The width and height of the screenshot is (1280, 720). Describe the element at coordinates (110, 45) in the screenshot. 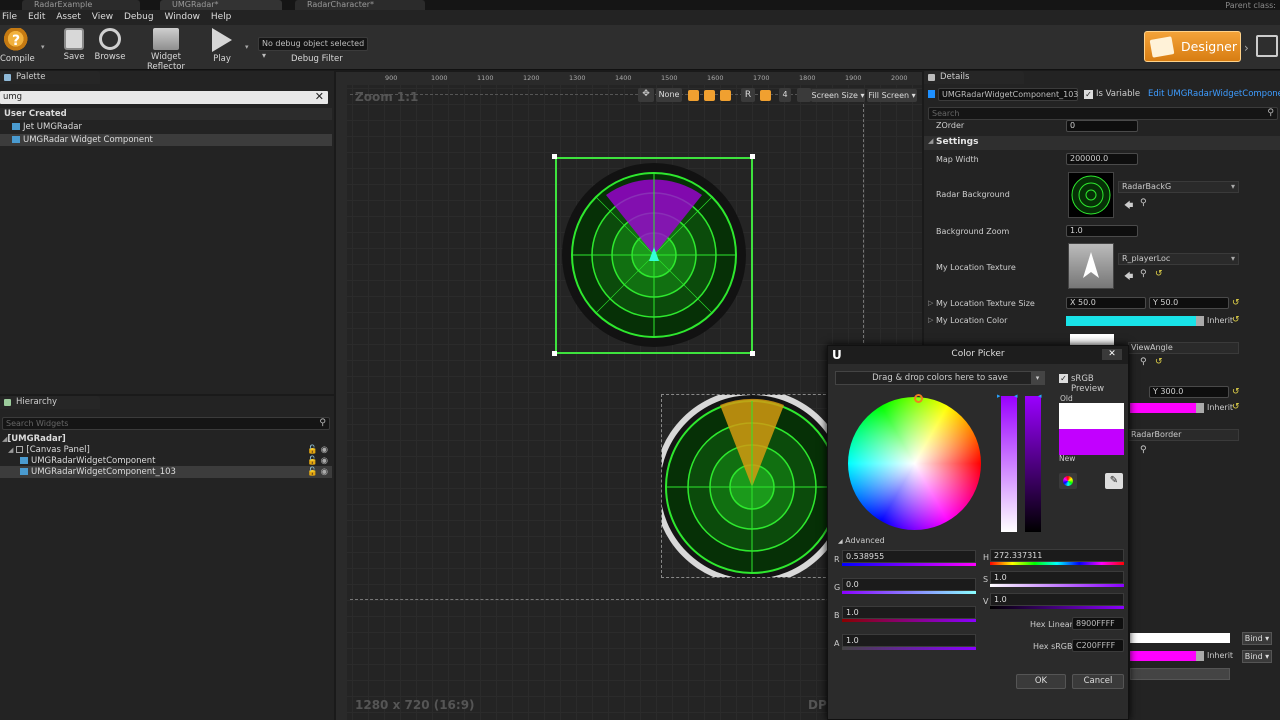

I see `browse-button: Browse` at that location.